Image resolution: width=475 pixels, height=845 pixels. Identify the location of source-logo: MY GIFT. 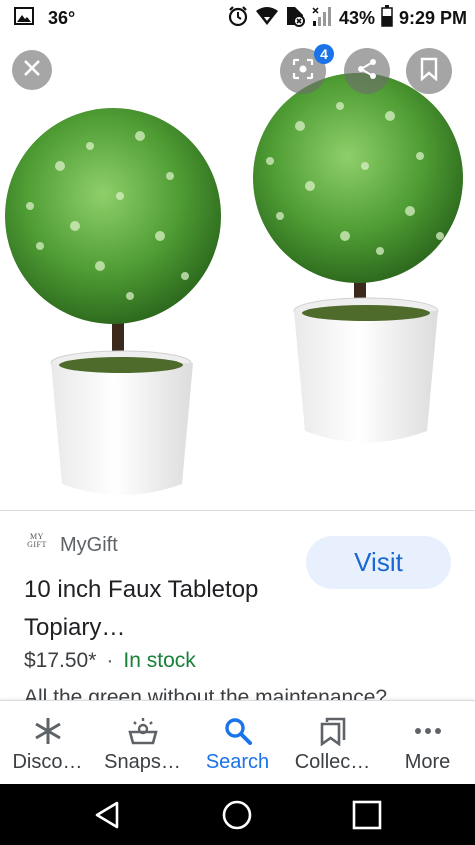
(37, 540).